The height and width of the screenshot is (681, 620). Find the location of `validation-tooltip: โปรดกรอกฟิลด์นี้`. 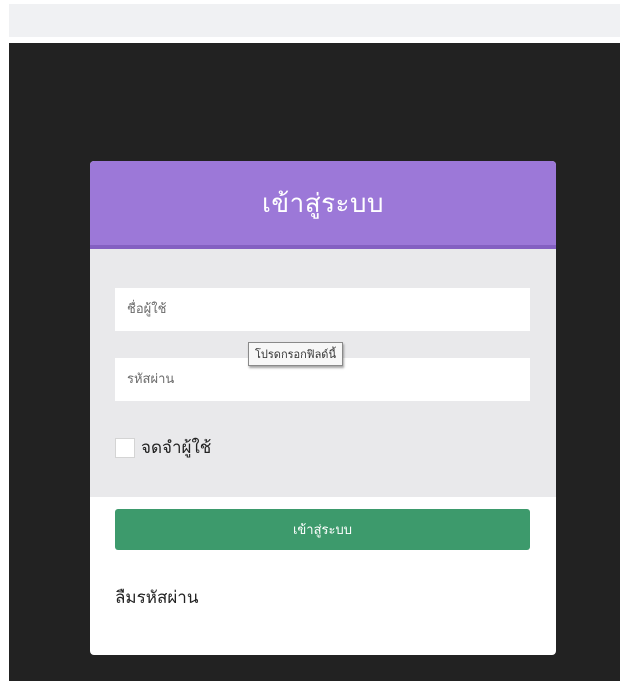

validation-tooltip: โปรดกรอกฟิลด์นี้ is located at coordinates (295, 354).